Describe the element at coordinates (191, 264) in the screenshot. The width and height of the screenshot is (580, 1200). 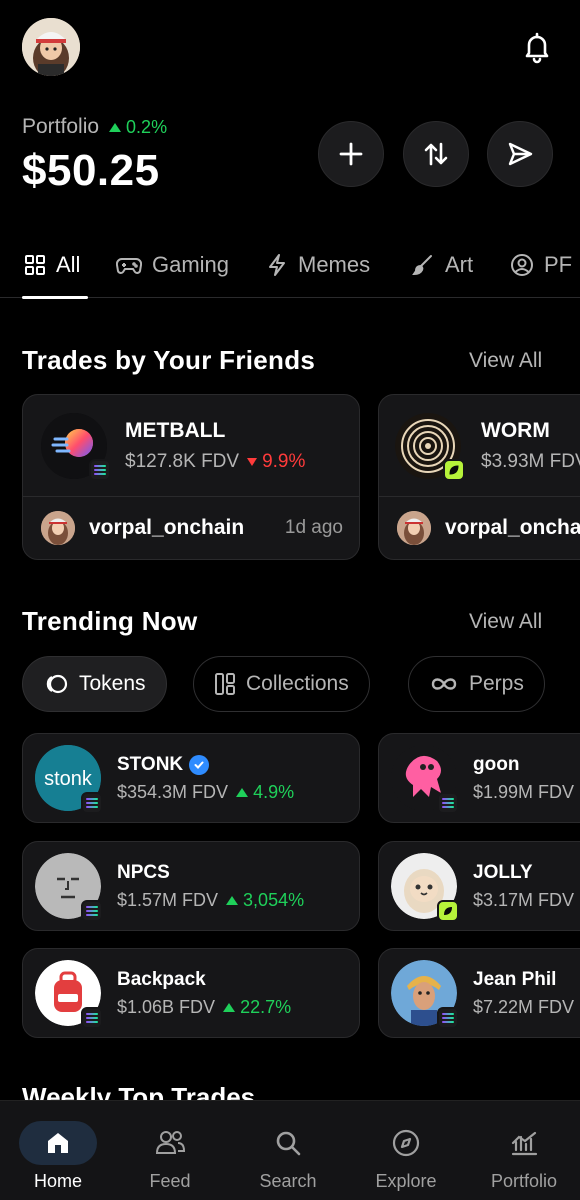
I see `tab-gaming-label: Gaming` at that location.